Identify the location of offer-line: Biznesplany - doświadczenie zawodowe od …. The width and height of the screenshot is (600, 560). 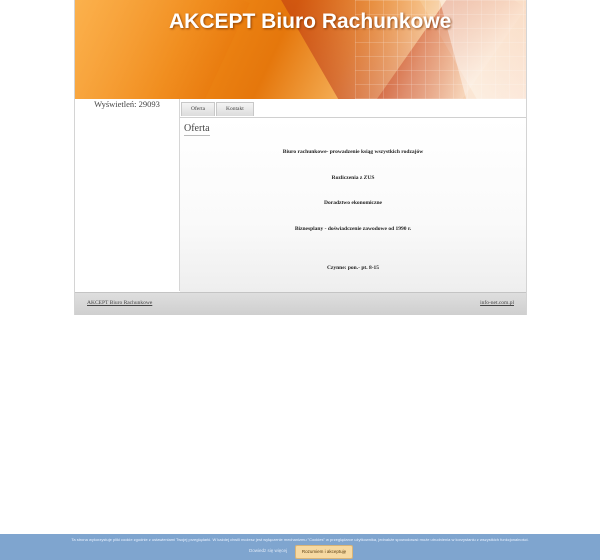
(353, 229).